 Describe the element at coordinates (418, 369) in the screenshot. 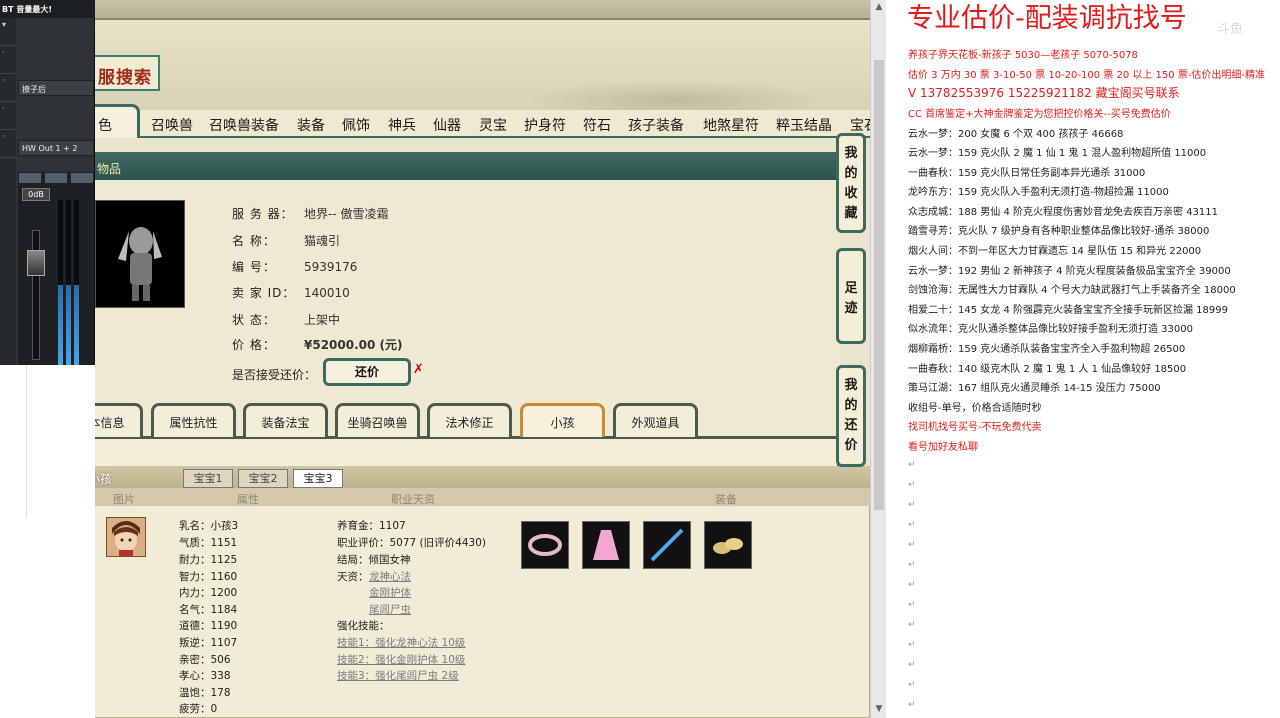

I see `close-x-icon: ✗` at that location.